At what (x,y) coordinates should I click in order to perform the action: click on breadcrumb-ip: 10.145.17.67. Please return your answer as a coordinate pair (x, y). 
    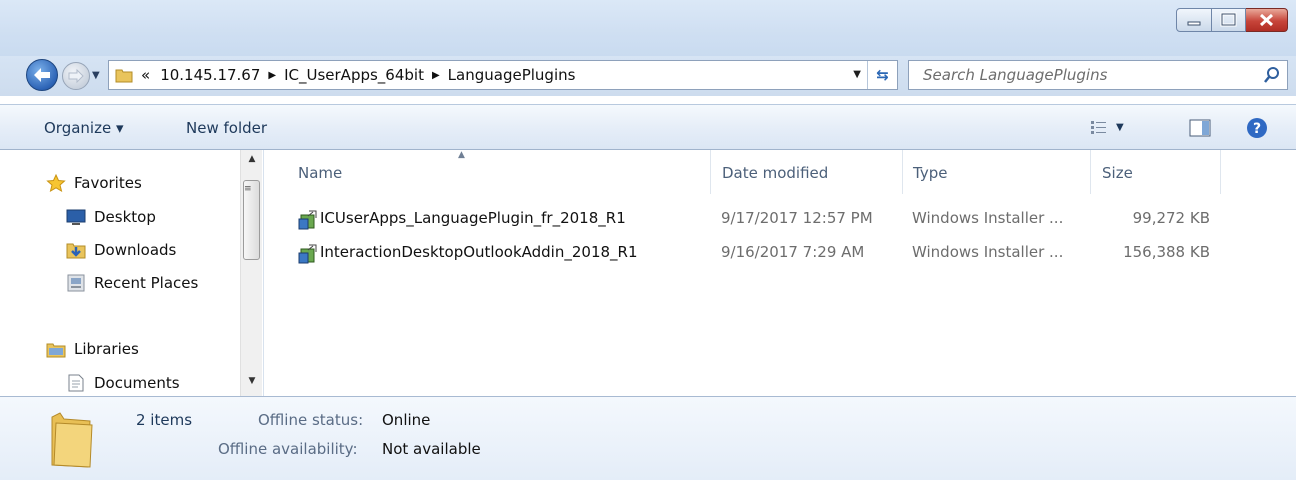
    Looking at the image, I should click on (210, 75).